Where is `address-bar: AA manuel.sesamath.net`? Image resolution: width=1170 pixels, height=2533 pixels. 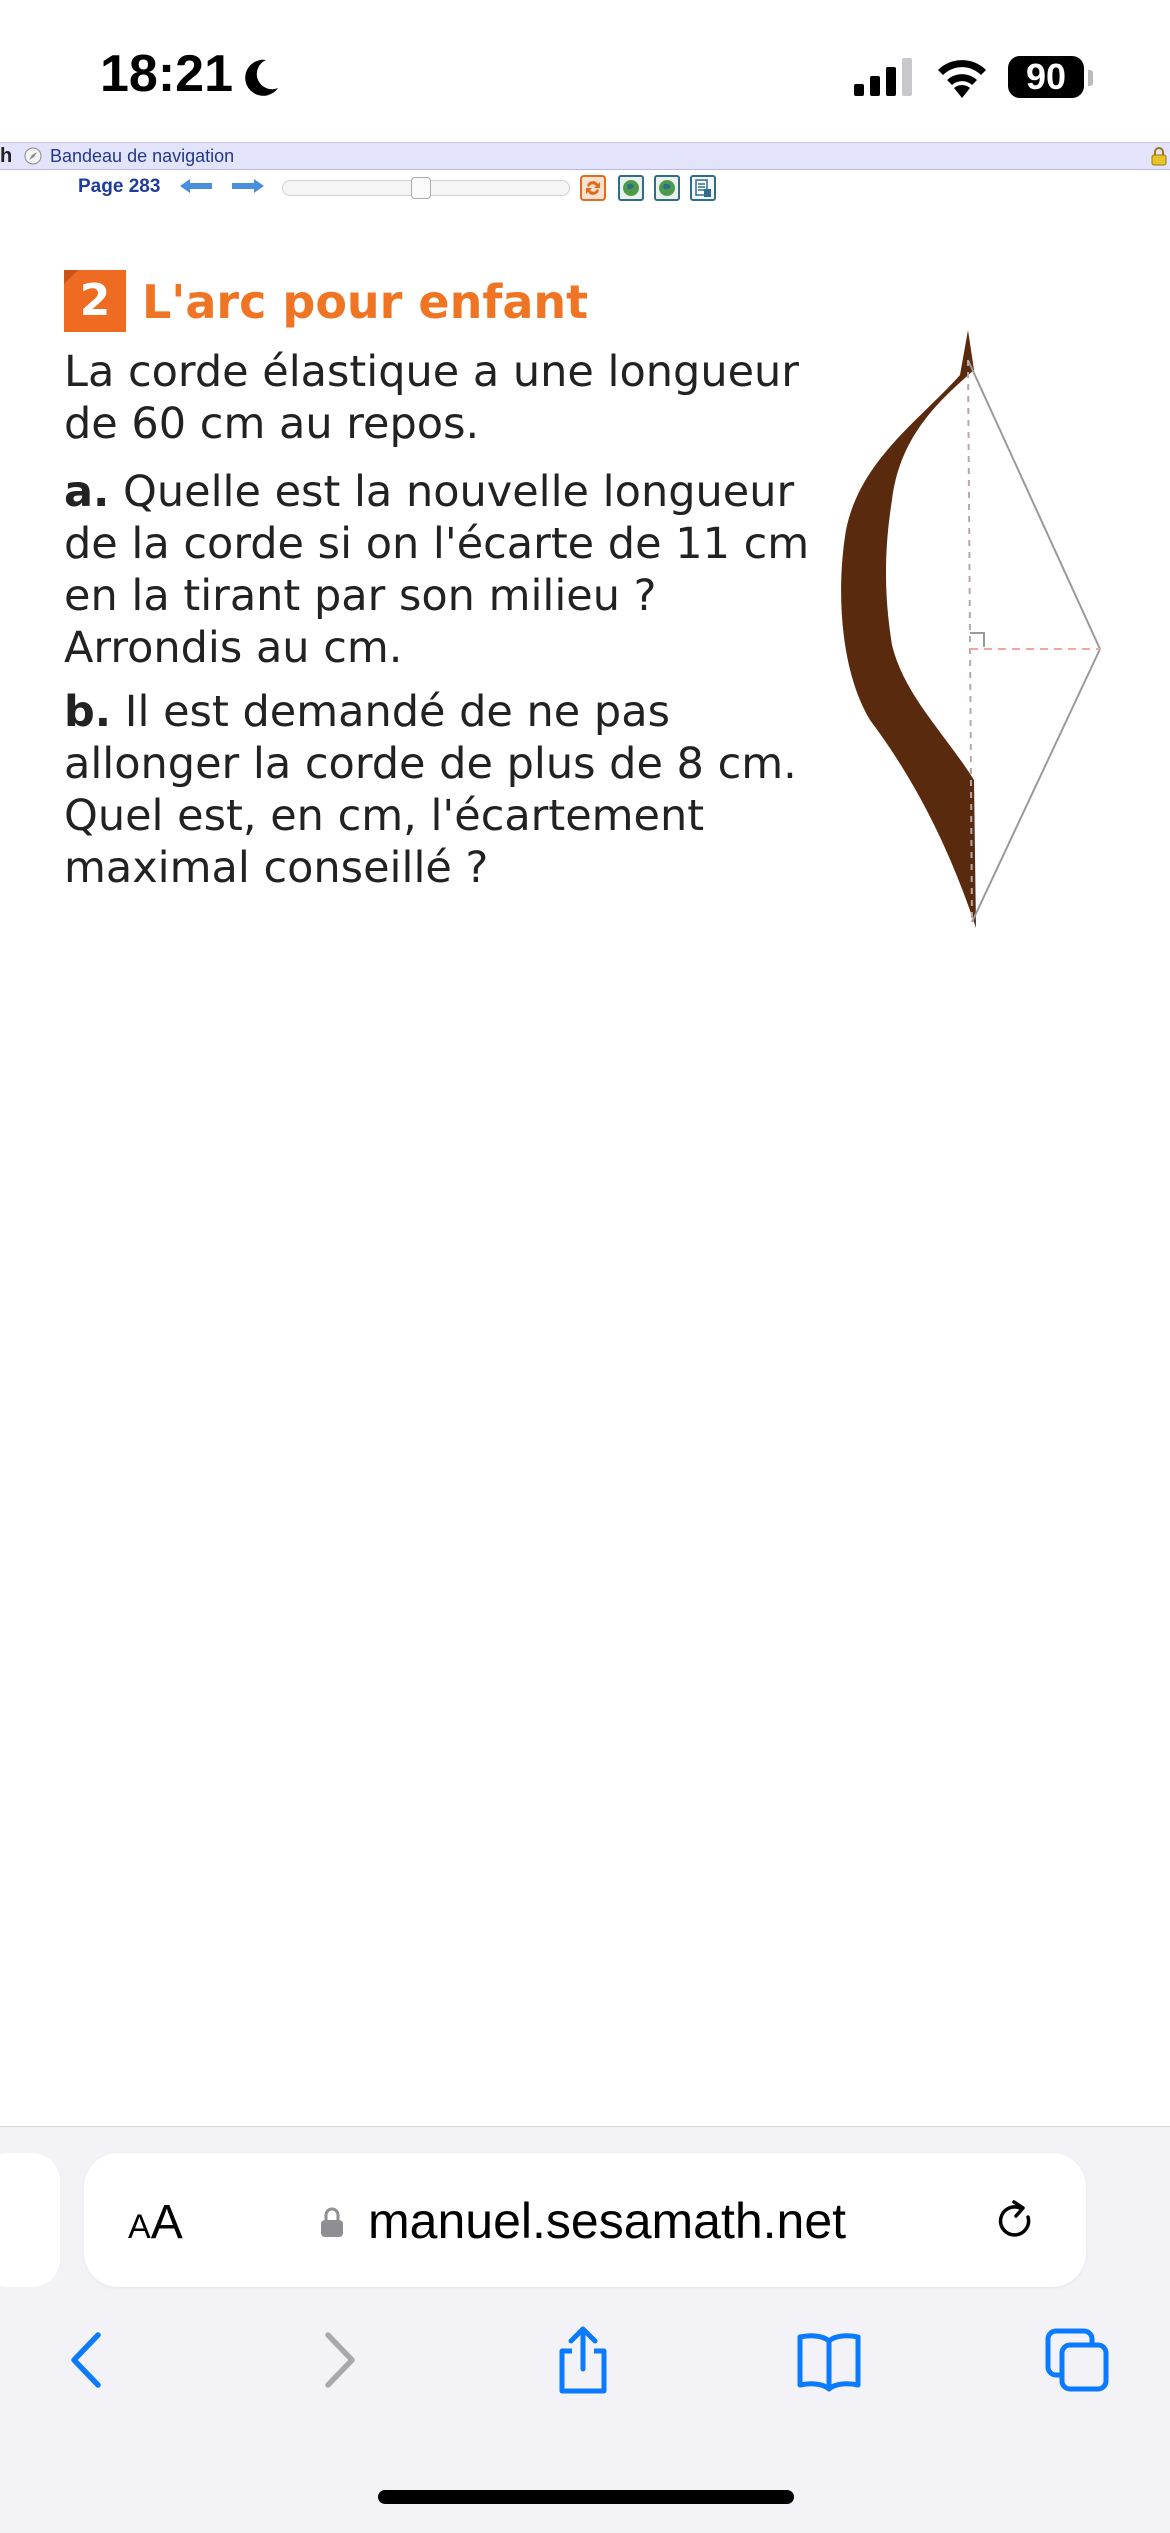
address-bar: AA manuel.sesamath.net is located at coordinates (585, 2220).